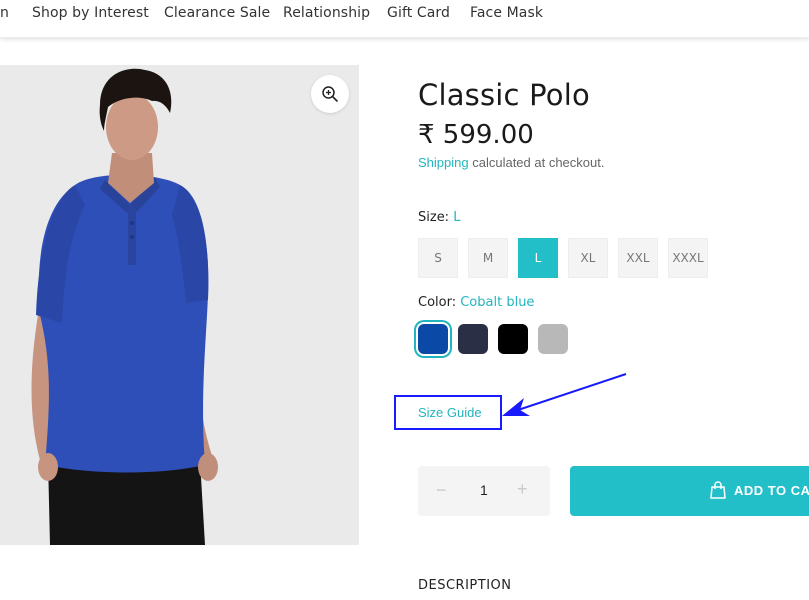 Image resolution: width=809 pixels, height=600 pixels. I want to click on color-swatch-black, so click(513, 339).